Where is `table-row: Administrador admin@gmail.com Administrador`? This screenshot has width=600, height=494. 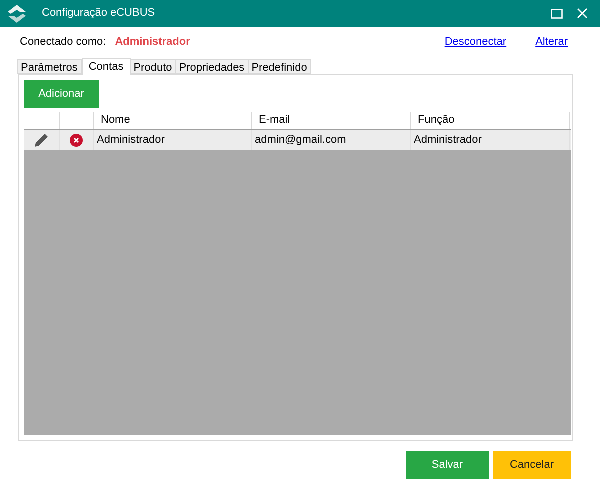
table-row: Administrador admin@gmail.com Administrador is located at coordinates (297, 140).